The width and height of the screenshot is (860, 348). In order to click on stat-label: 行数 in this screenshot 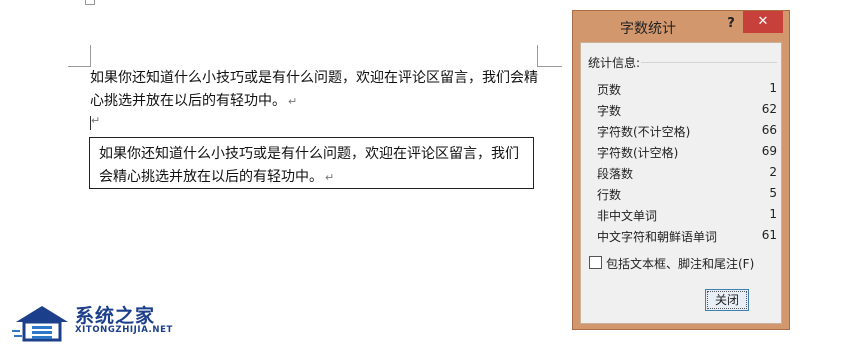, I will do `click(609, 195)`.